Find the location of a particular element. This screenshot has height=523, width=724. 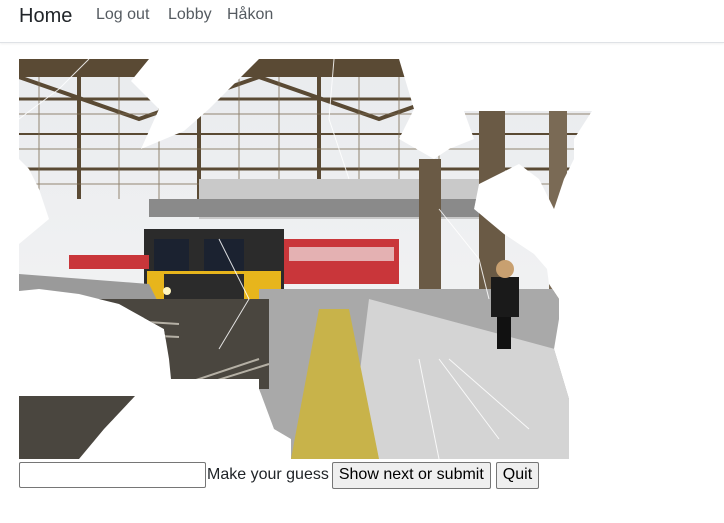

guess-controls: Make your guess Show next or submit Quit is located at coordinates (281, 475).